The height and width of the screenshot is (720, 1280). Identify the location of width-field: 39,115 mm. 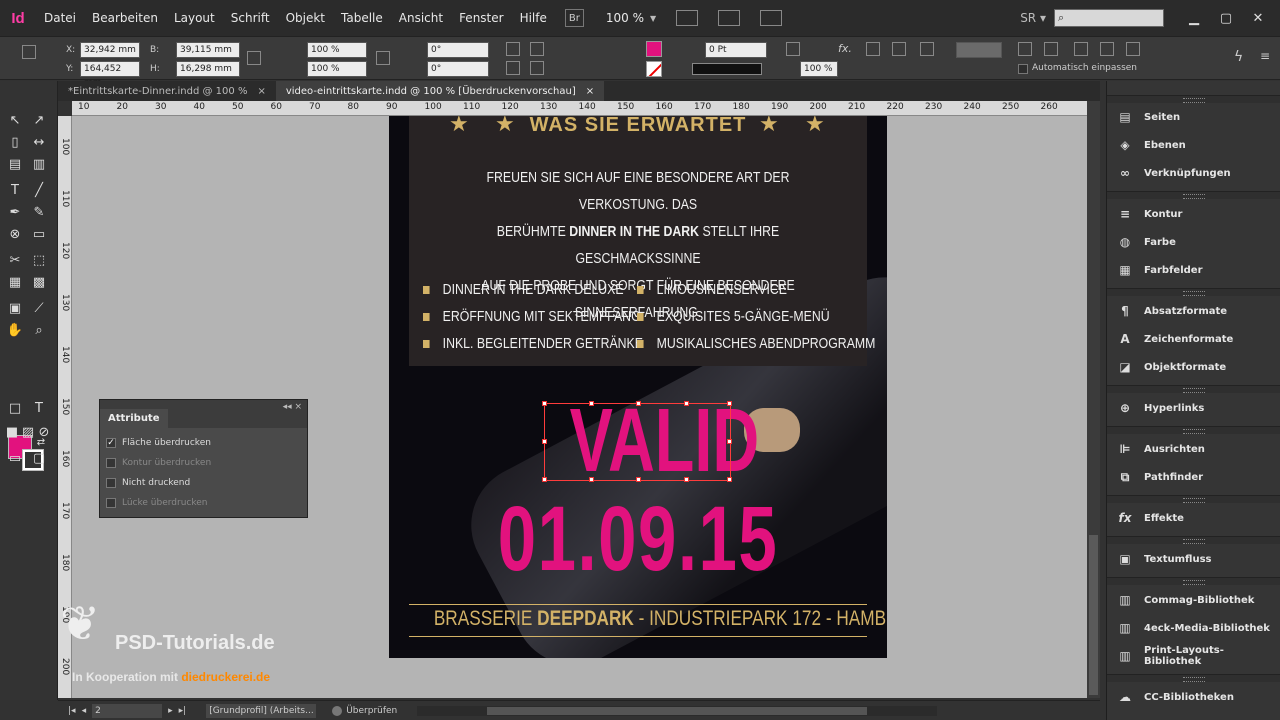
(208, 50).